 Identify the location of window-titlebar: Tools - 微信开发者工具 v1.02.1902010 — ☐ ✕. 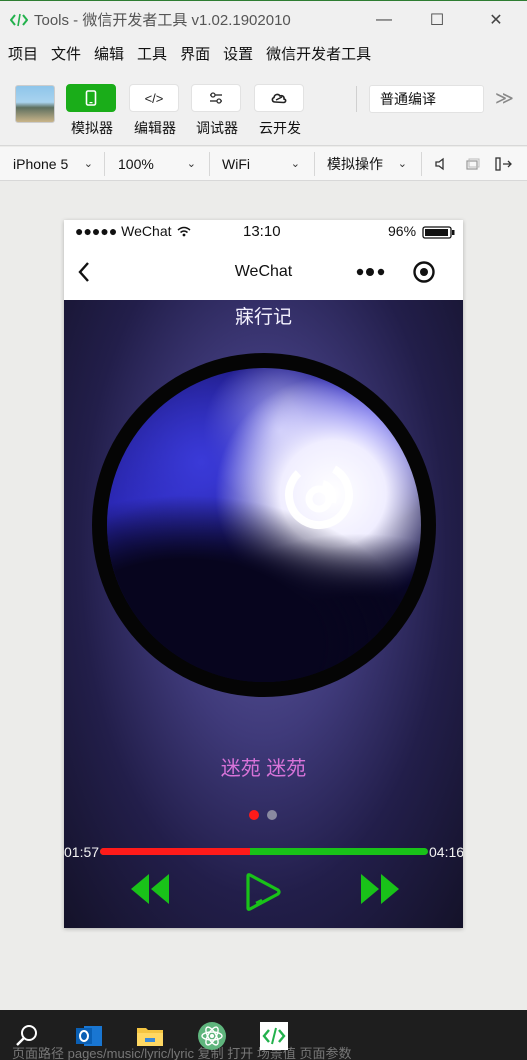
(263, 19).